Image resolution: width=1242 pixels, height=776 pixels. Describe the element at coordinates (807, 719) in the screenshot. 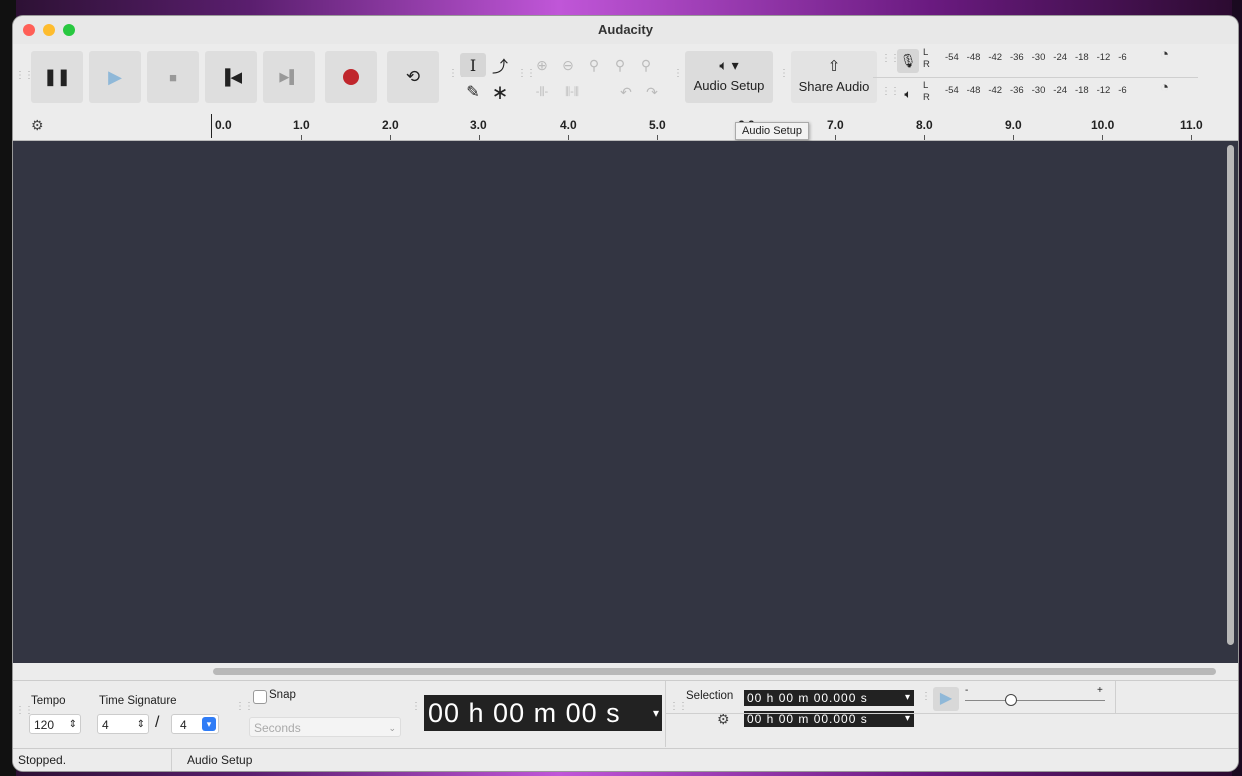

I see `selection-end-value: 00 h 00 m 00.000 s` at that location.